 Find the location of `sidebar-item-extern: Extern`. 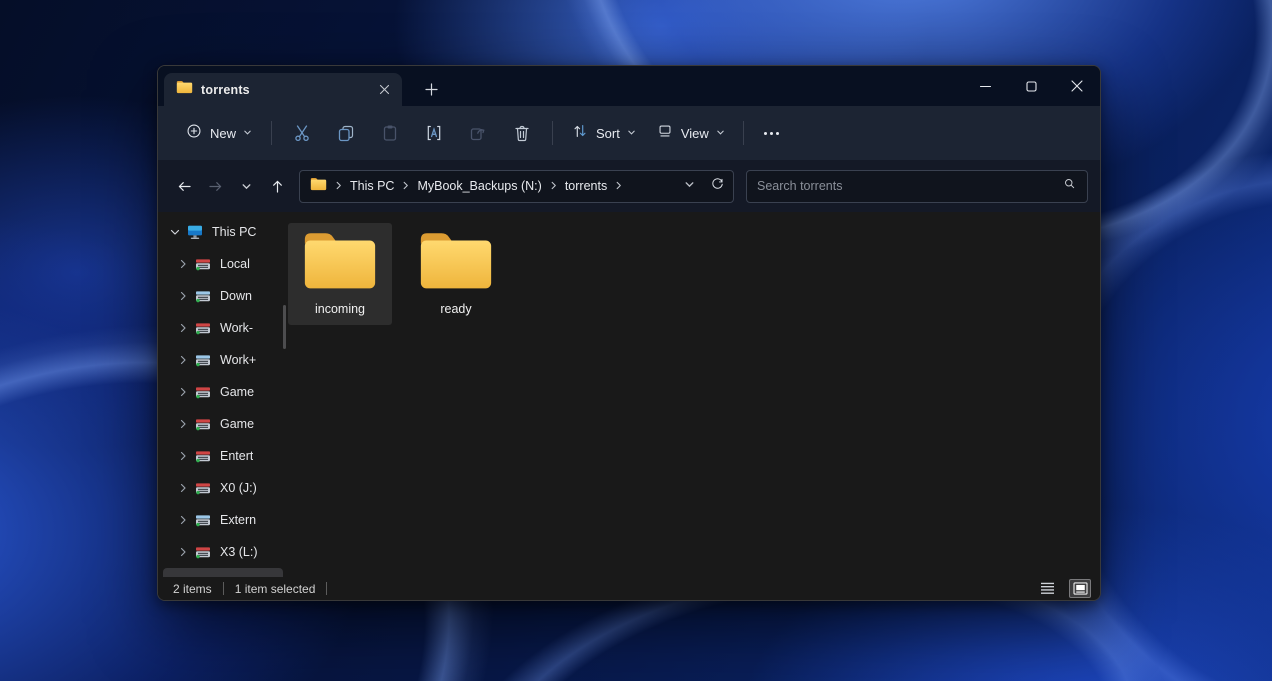

sidebar-item-extern: Extern is located at coordinates (223, 520).